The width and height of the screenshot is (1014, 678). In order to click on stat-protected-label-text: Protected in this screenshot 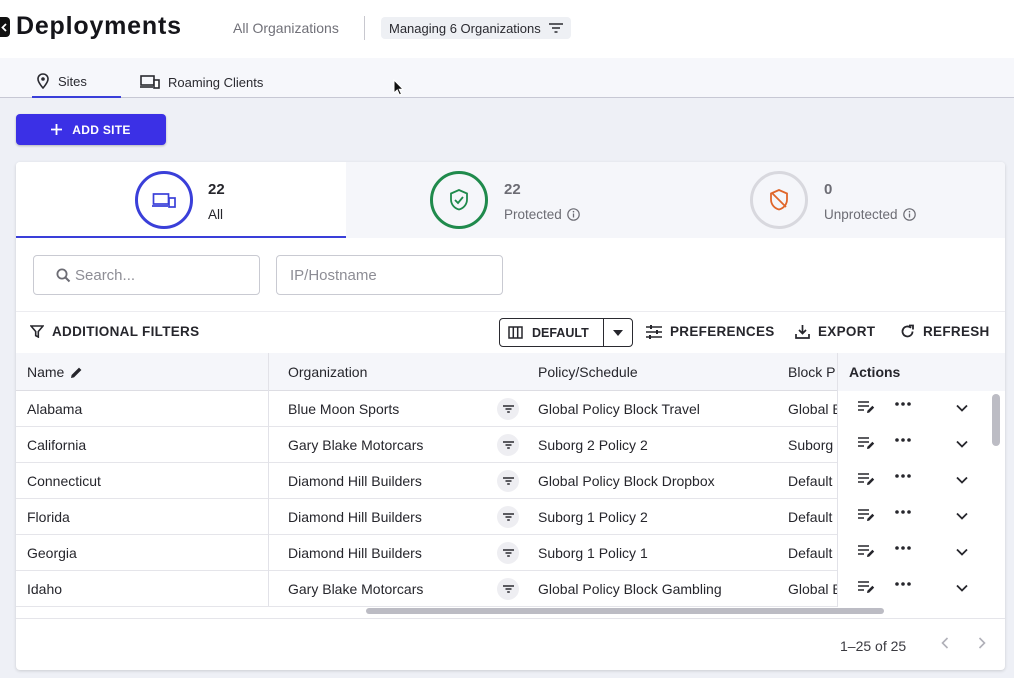, I will do `click(533, 214)`.